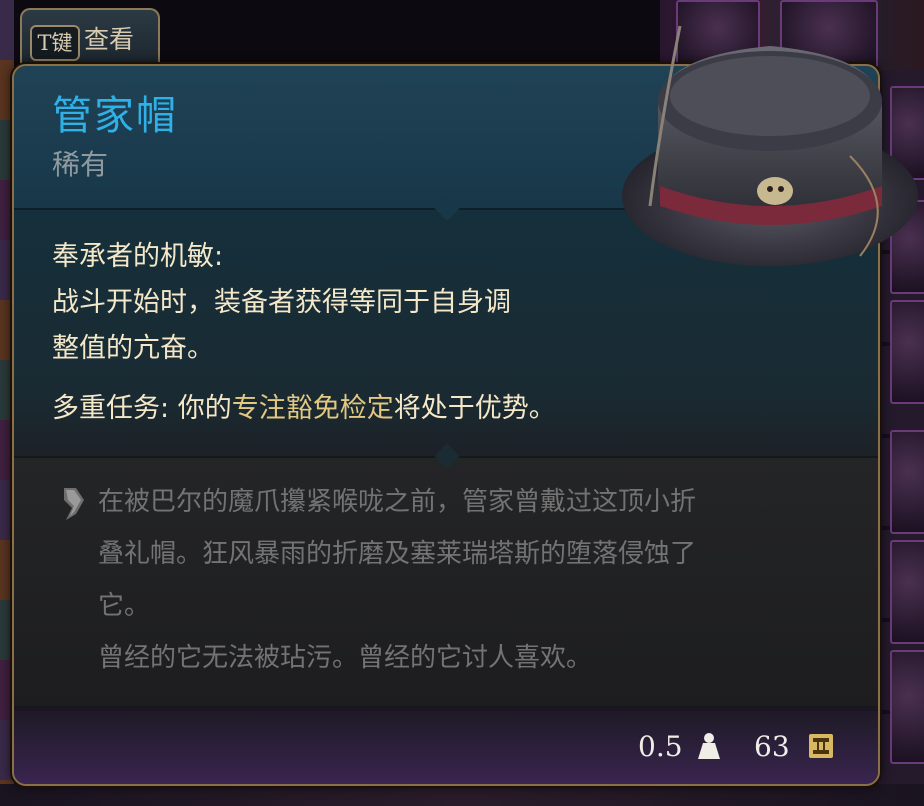 The image size is (924, 806). What do you see at coordinates (74, 504) in the screenshot?
I see `quote-icon` at bounding box center [74, 504].